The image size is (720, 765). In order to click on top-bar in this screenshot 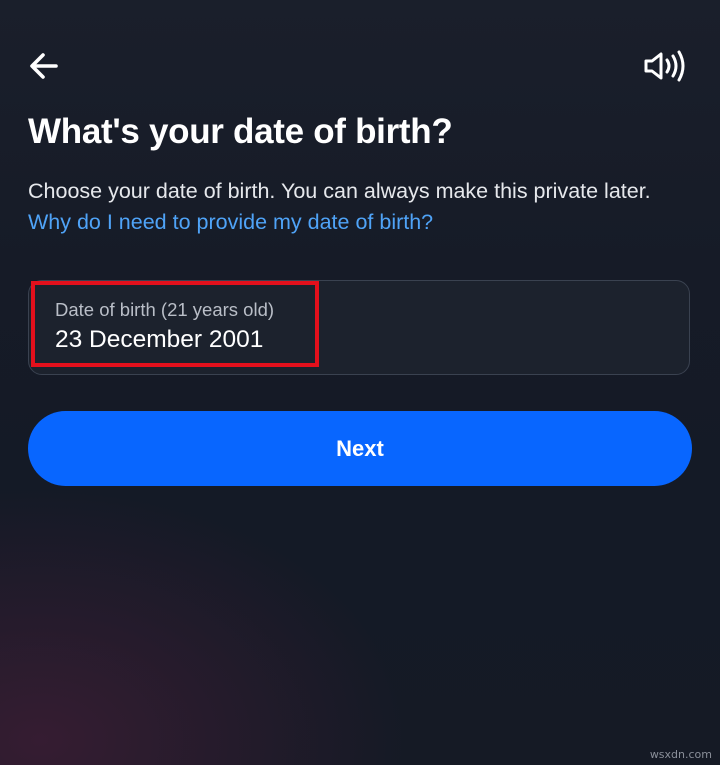, I will do `click(360, 67)`.